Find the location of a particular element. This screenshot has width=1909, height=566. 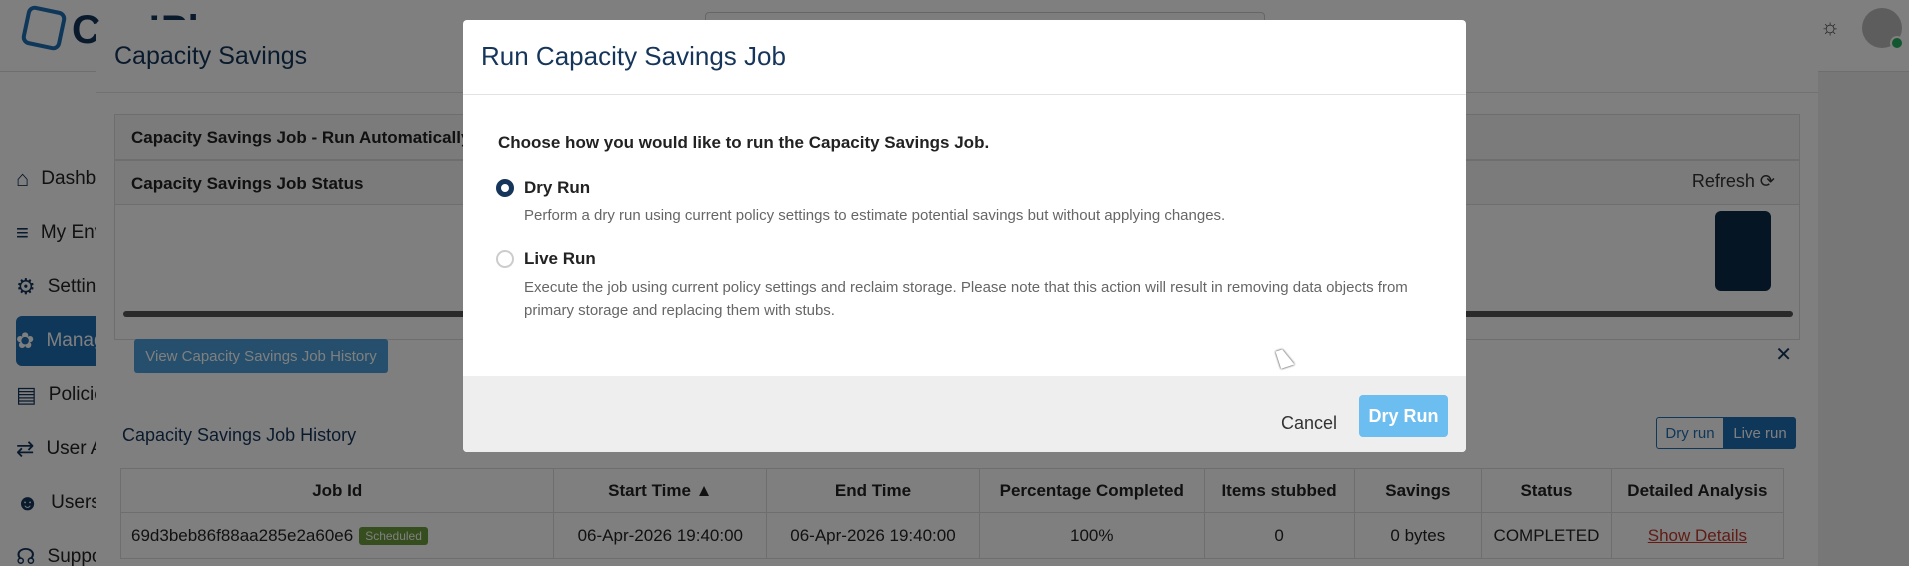

dry-run-button: Dry Run is located at coordinates (1403, 416).